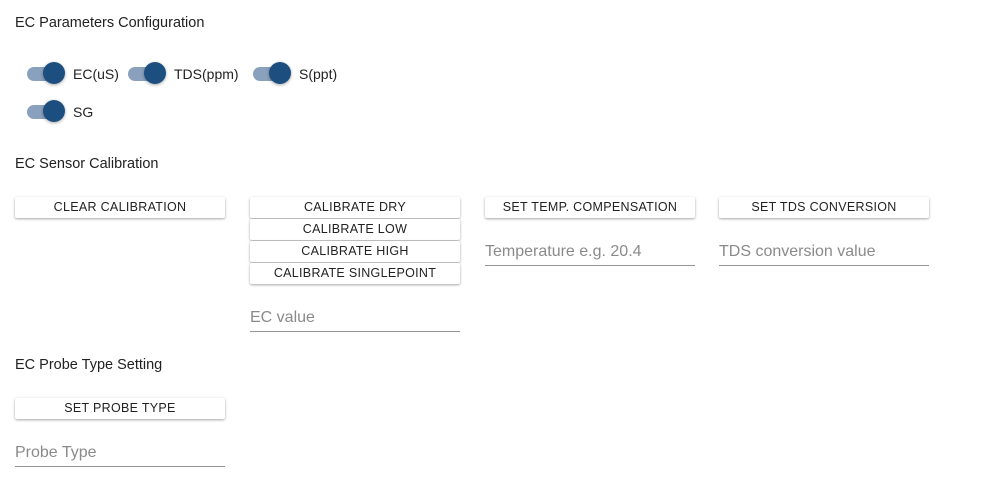 The width and height of the screenshot is (989, 492). Describe the element at coordinates (355, 207) in the screenshot. I see `calibrate-dry-button: CALIBRATE DRY` at that location.